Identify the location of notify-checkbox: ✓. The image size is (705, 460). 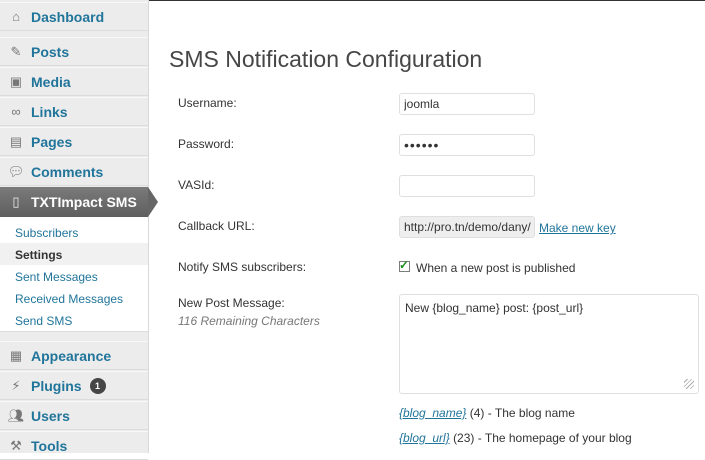
(404, 265).